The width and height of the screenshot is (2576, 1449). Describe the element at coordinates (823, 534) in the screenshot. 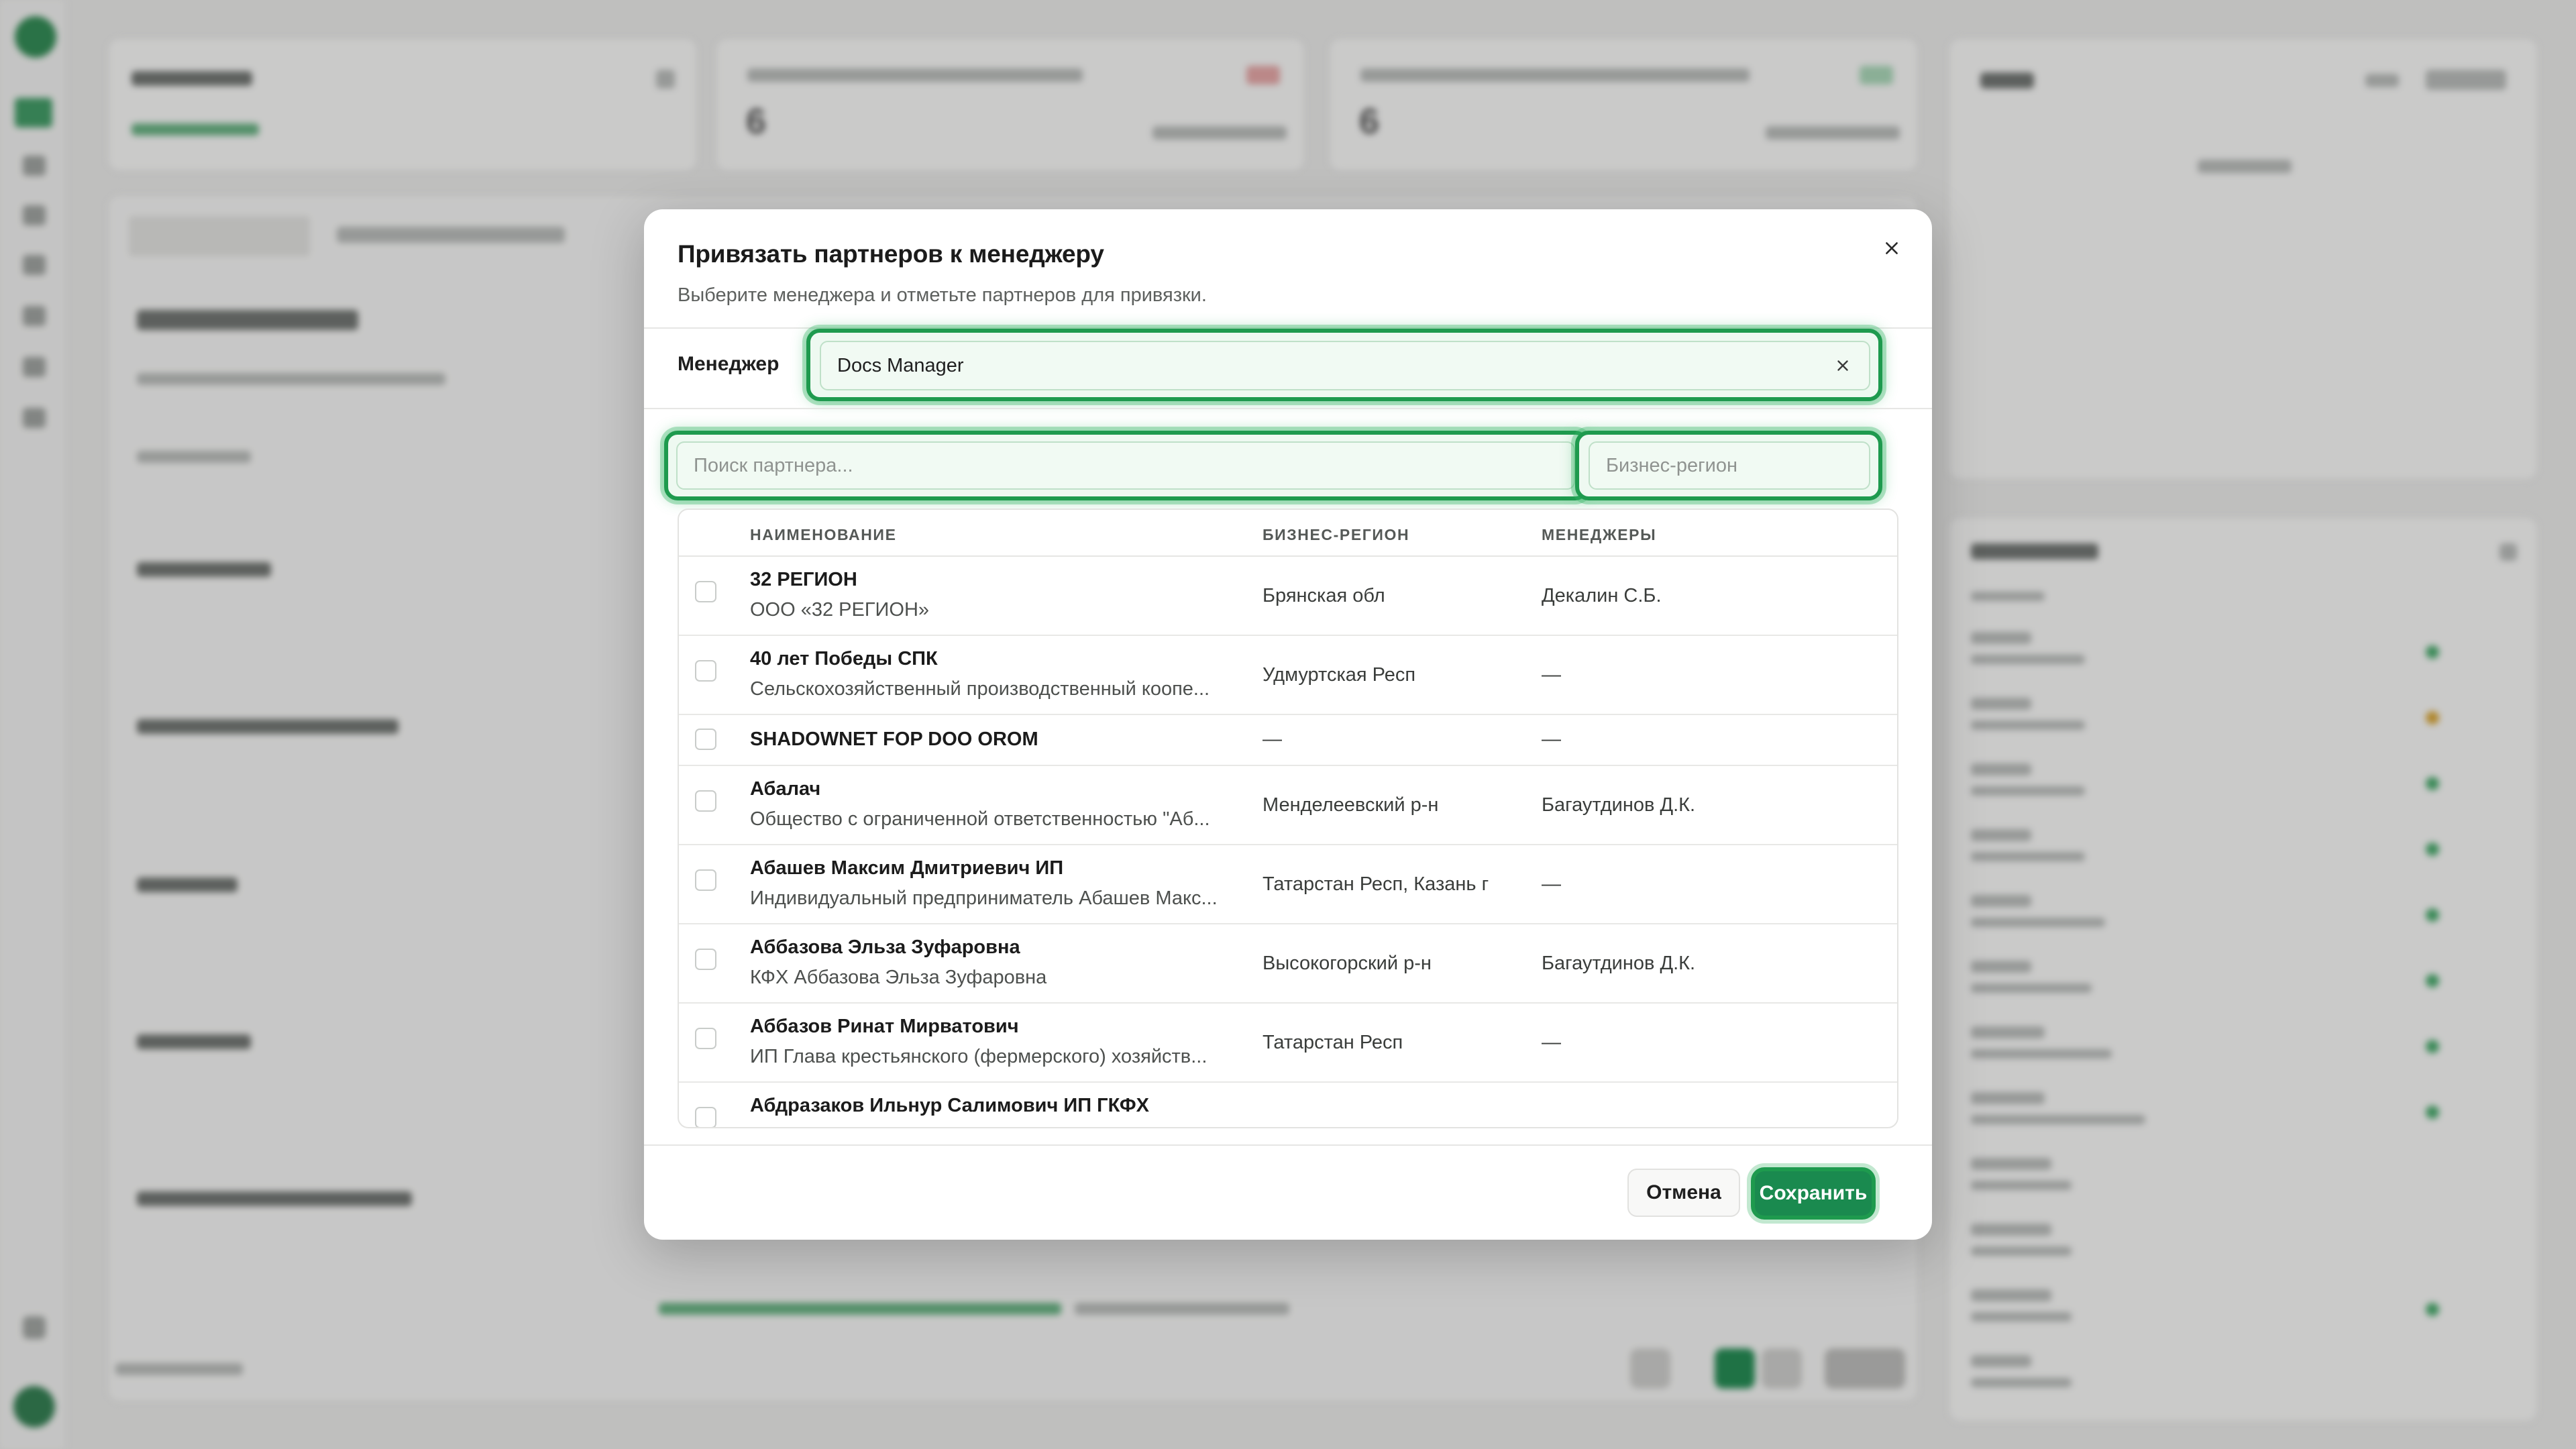

I see `column-header-name: НАИМЕНОВАНИЕ` at that location.